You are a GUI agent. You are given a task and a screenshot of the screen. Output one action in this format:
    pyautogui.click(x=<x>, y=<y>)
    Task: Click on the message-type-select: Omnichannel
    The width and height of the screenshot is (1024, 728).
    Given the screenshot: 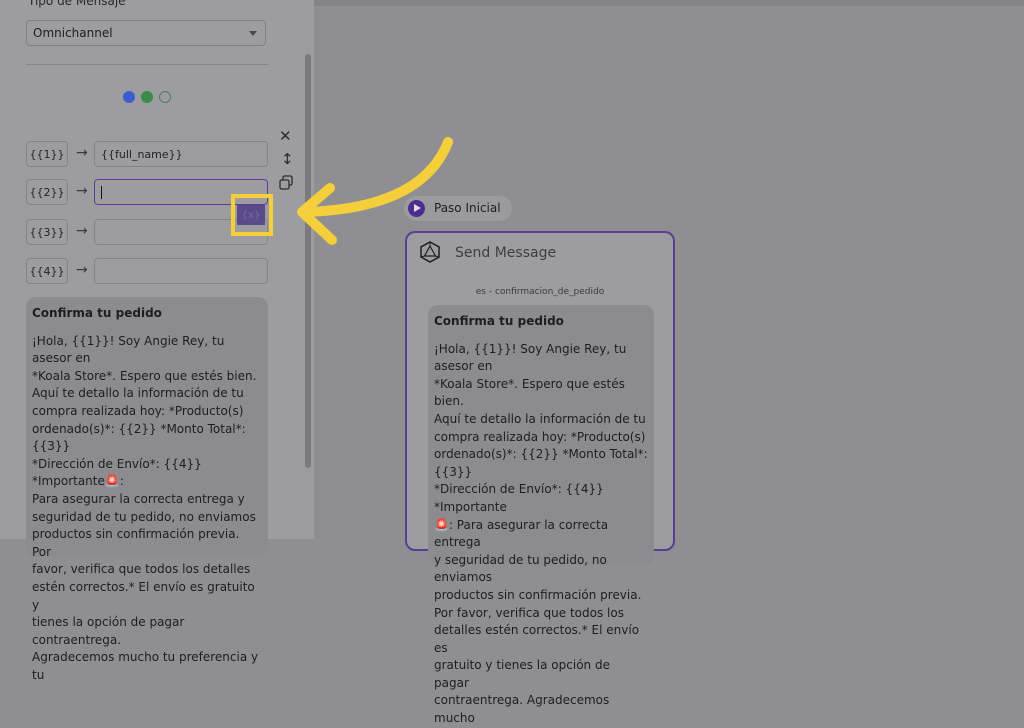 What is the action you would take?
    pyautogui.click(x=146, y=33)
    